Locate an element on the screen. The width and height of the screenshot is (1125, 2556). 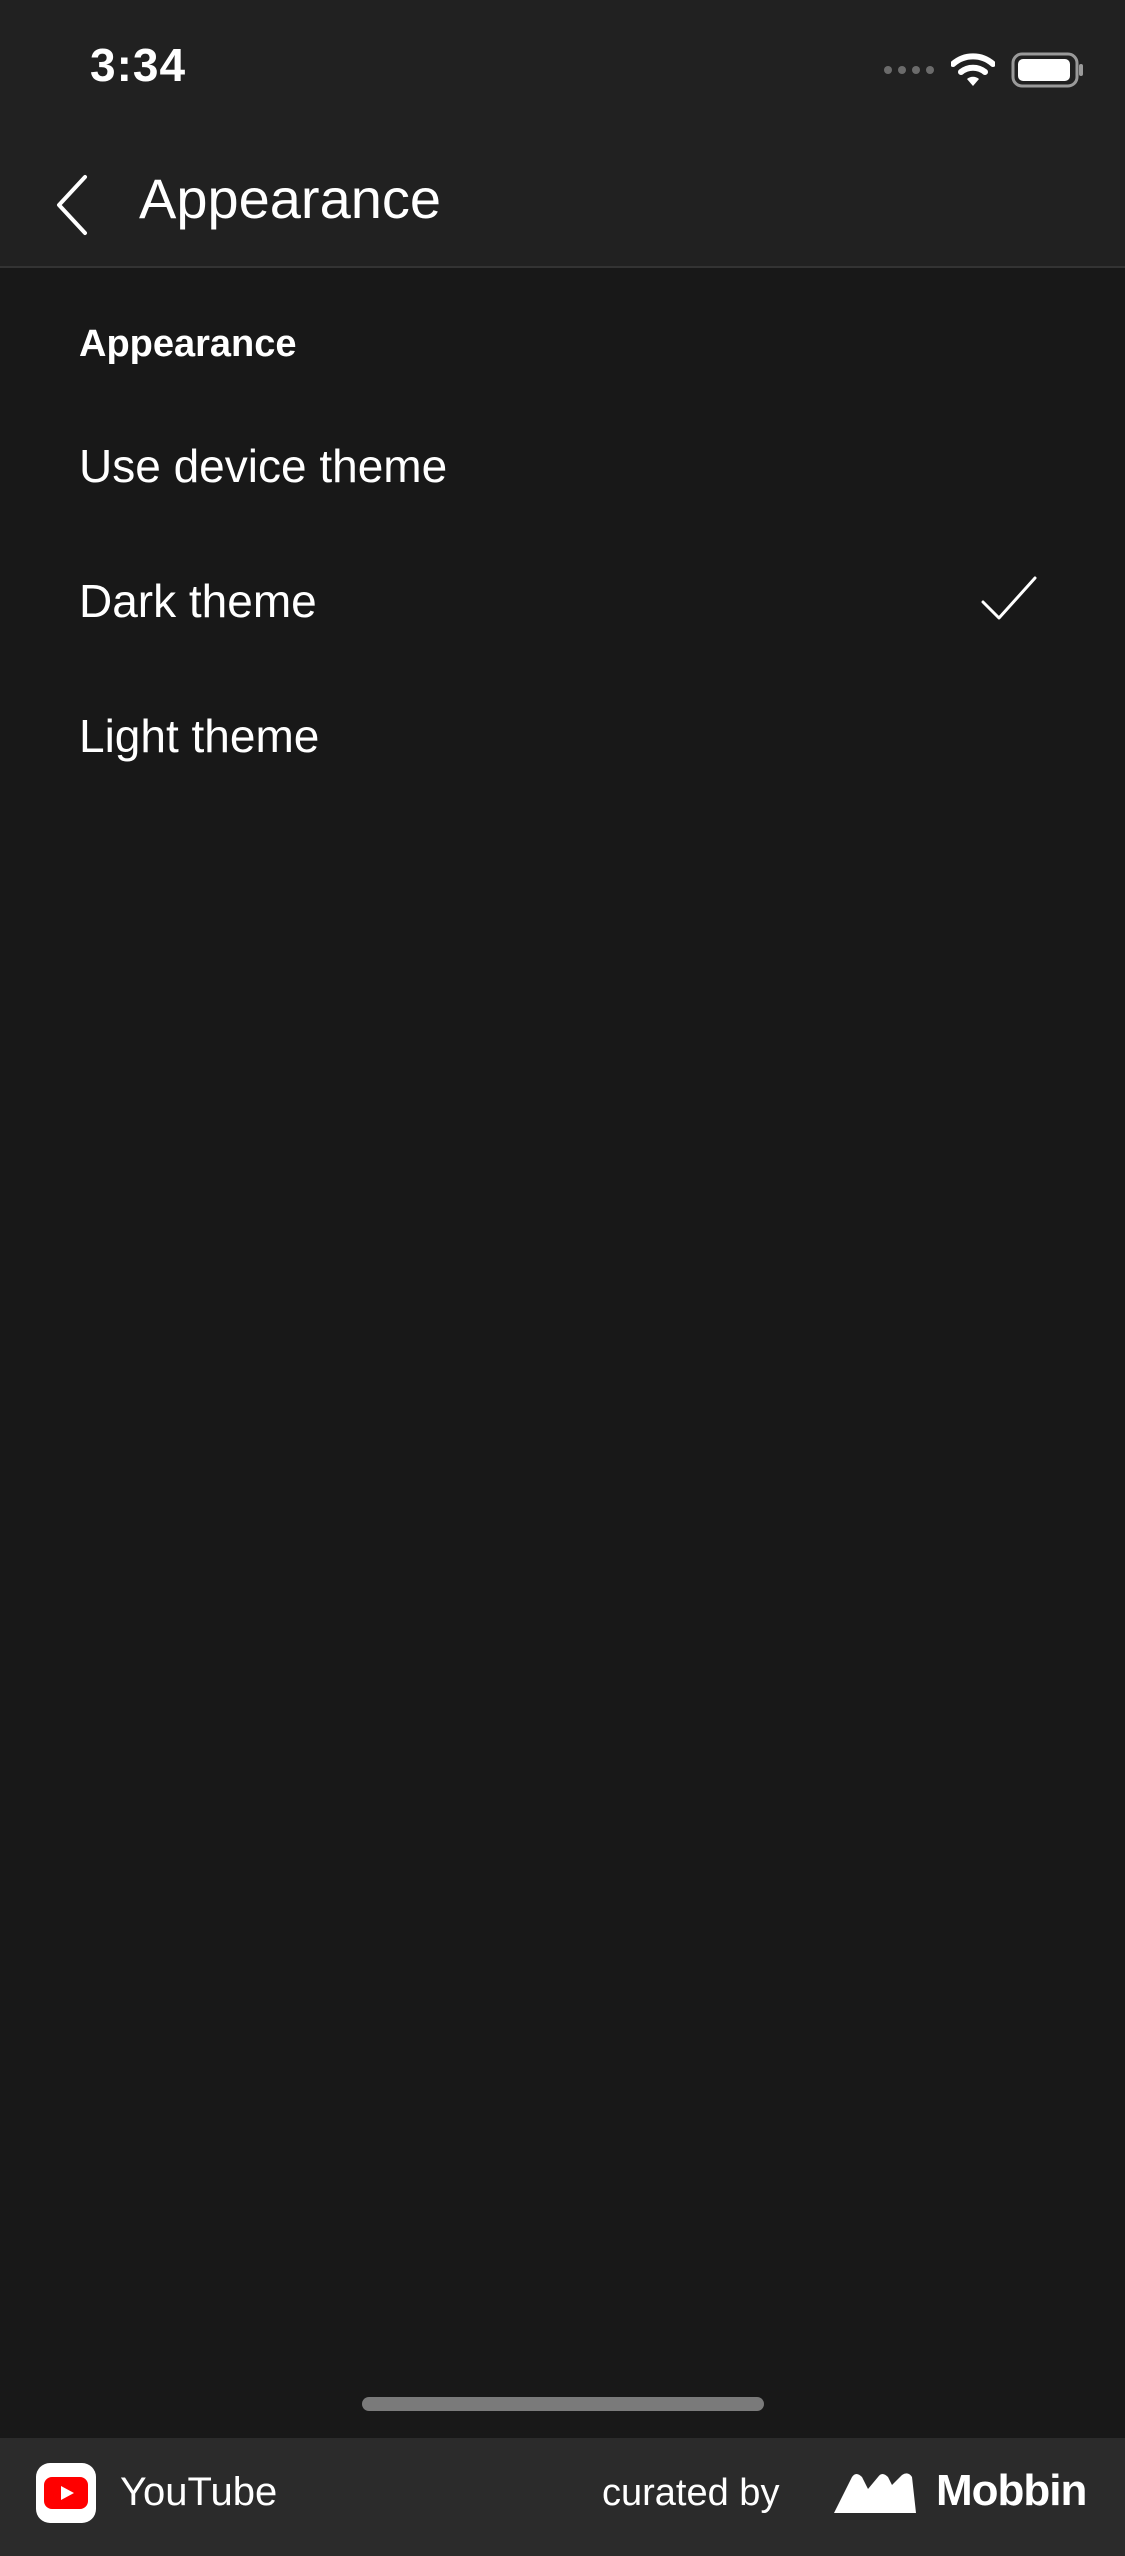
option-label: Light theme is located at coordinates (199, 736).